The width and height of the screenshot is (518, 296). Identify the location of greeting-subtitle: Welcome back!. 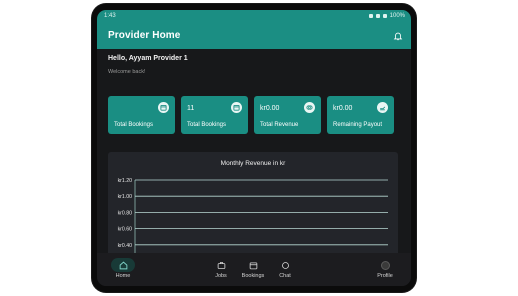
(127, 72).